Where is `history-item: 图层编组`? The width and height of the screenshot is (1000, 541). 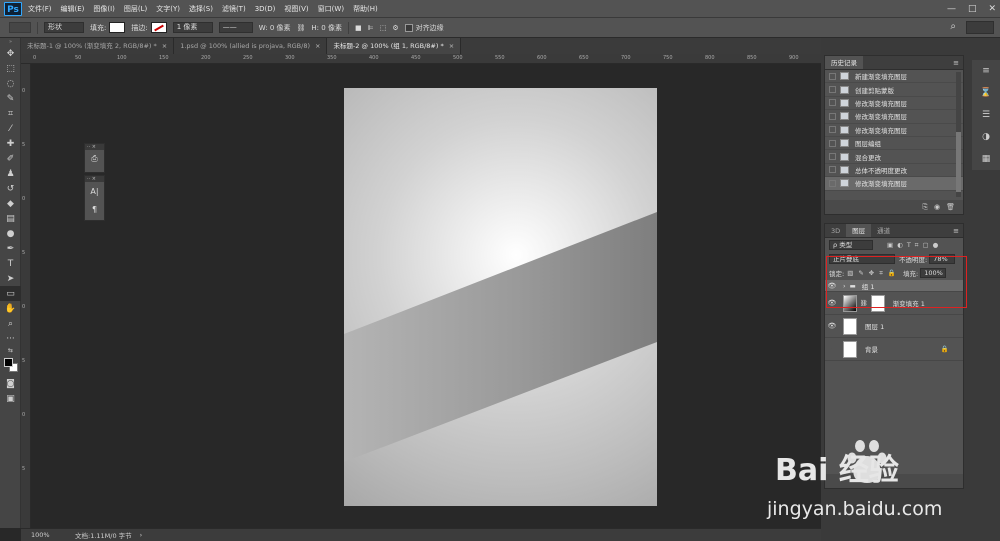 history-item: 图层编组 is located at coordinates (894, 144).